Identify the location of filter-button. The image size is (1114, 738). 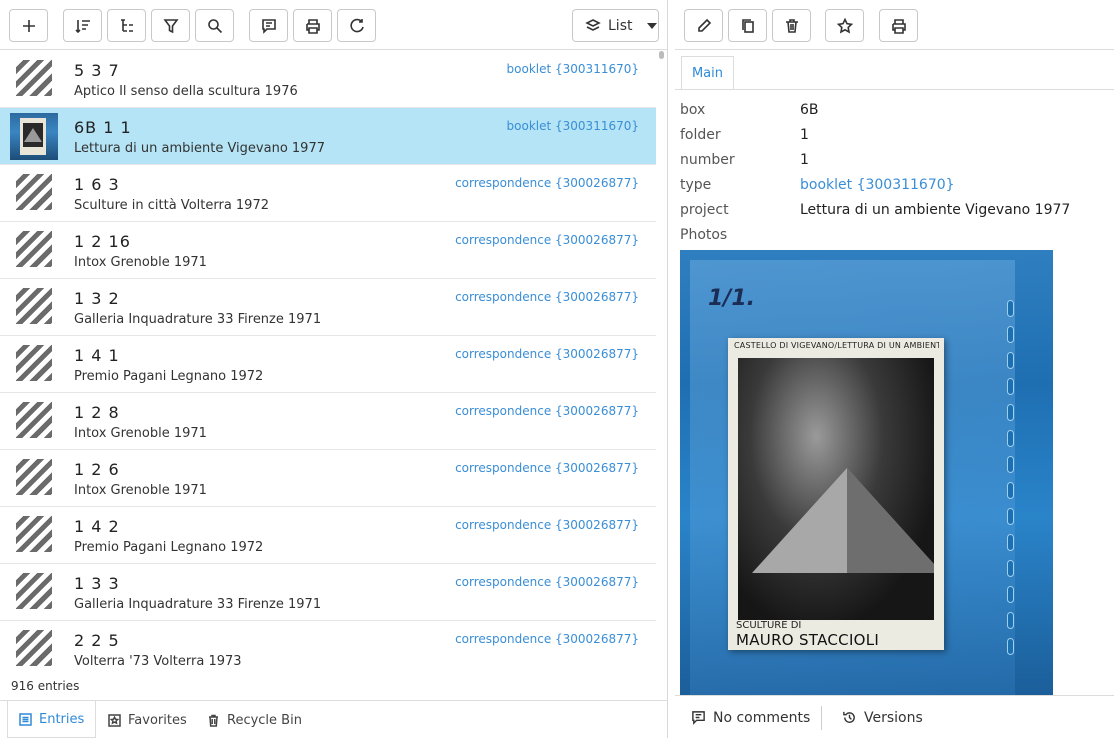
(170, 25).